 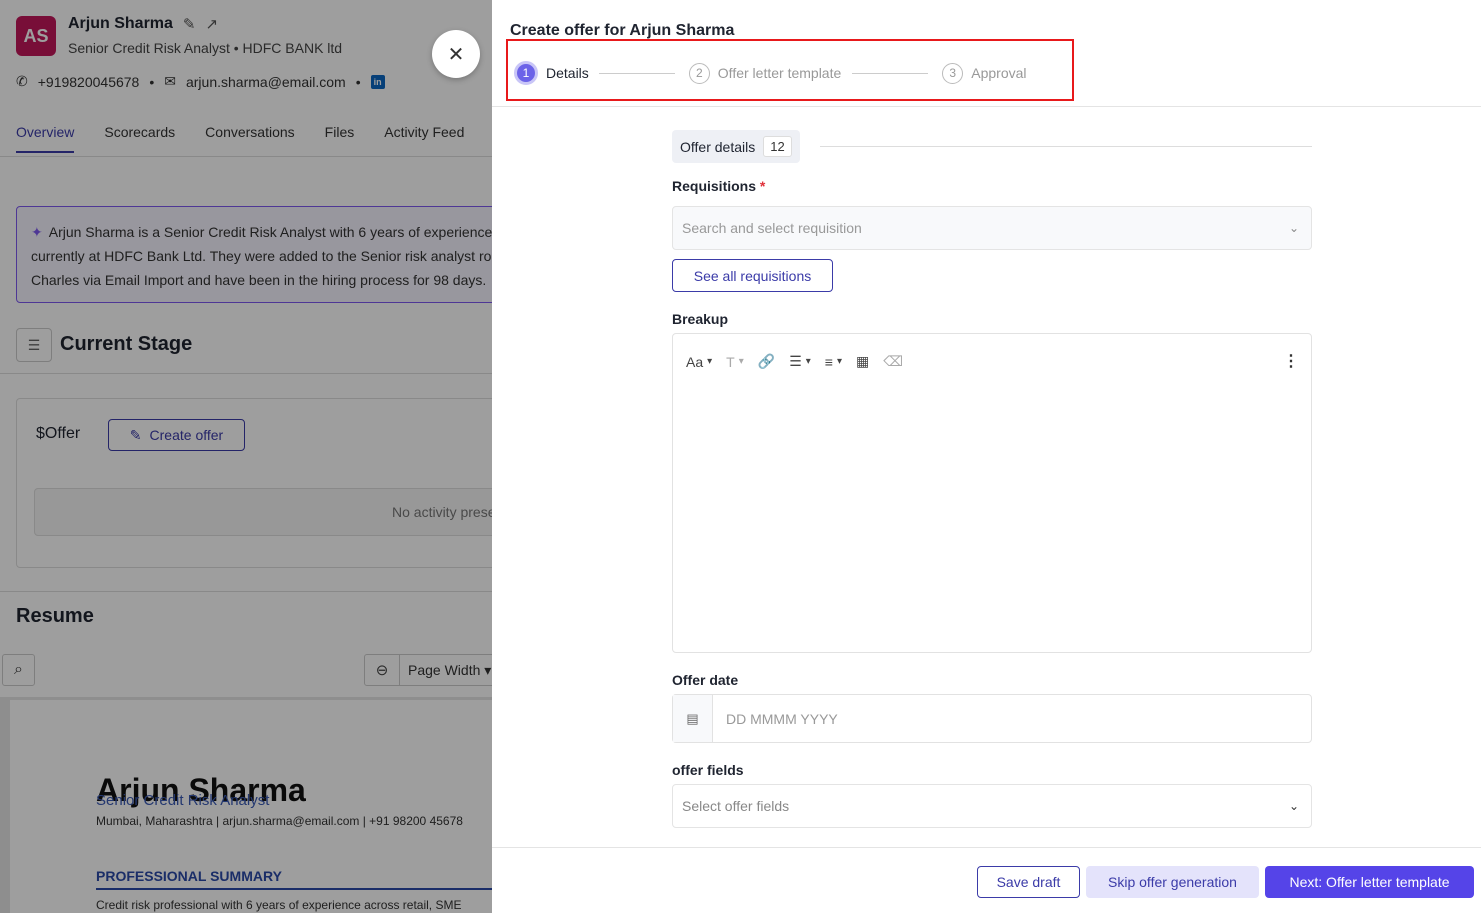 I want to click on requisition-select: Search and select requisition ⌄, so click(x=992, y=228).